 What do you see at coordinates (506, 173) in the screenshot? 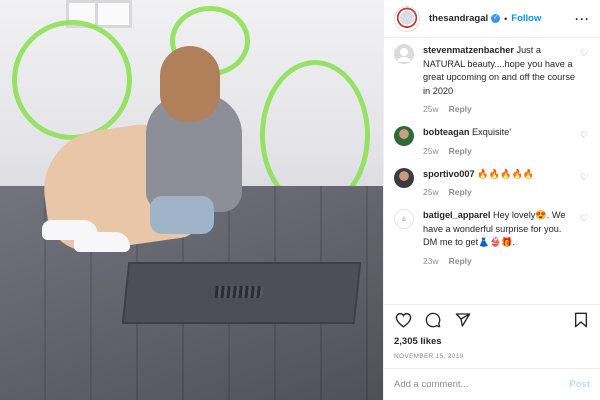
I see `comment-body: 🔥🔥🔥🔥🔥` at bounding box center [506, 173].